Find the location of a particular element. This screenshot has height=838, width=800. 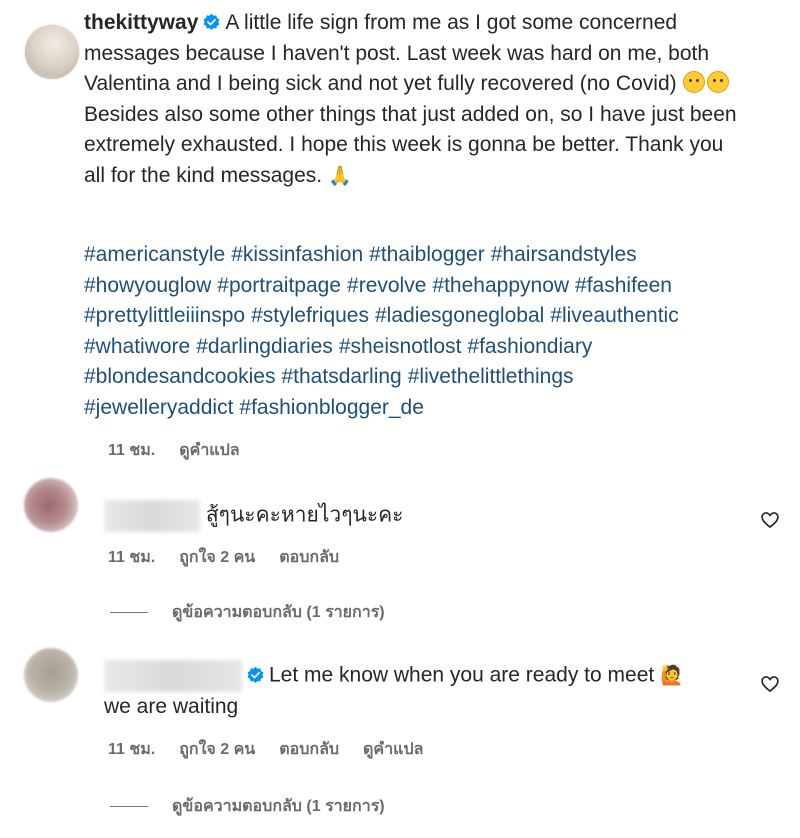

hashtag-link: #prettylittleiiinspo is located at coordinates (164, 315).